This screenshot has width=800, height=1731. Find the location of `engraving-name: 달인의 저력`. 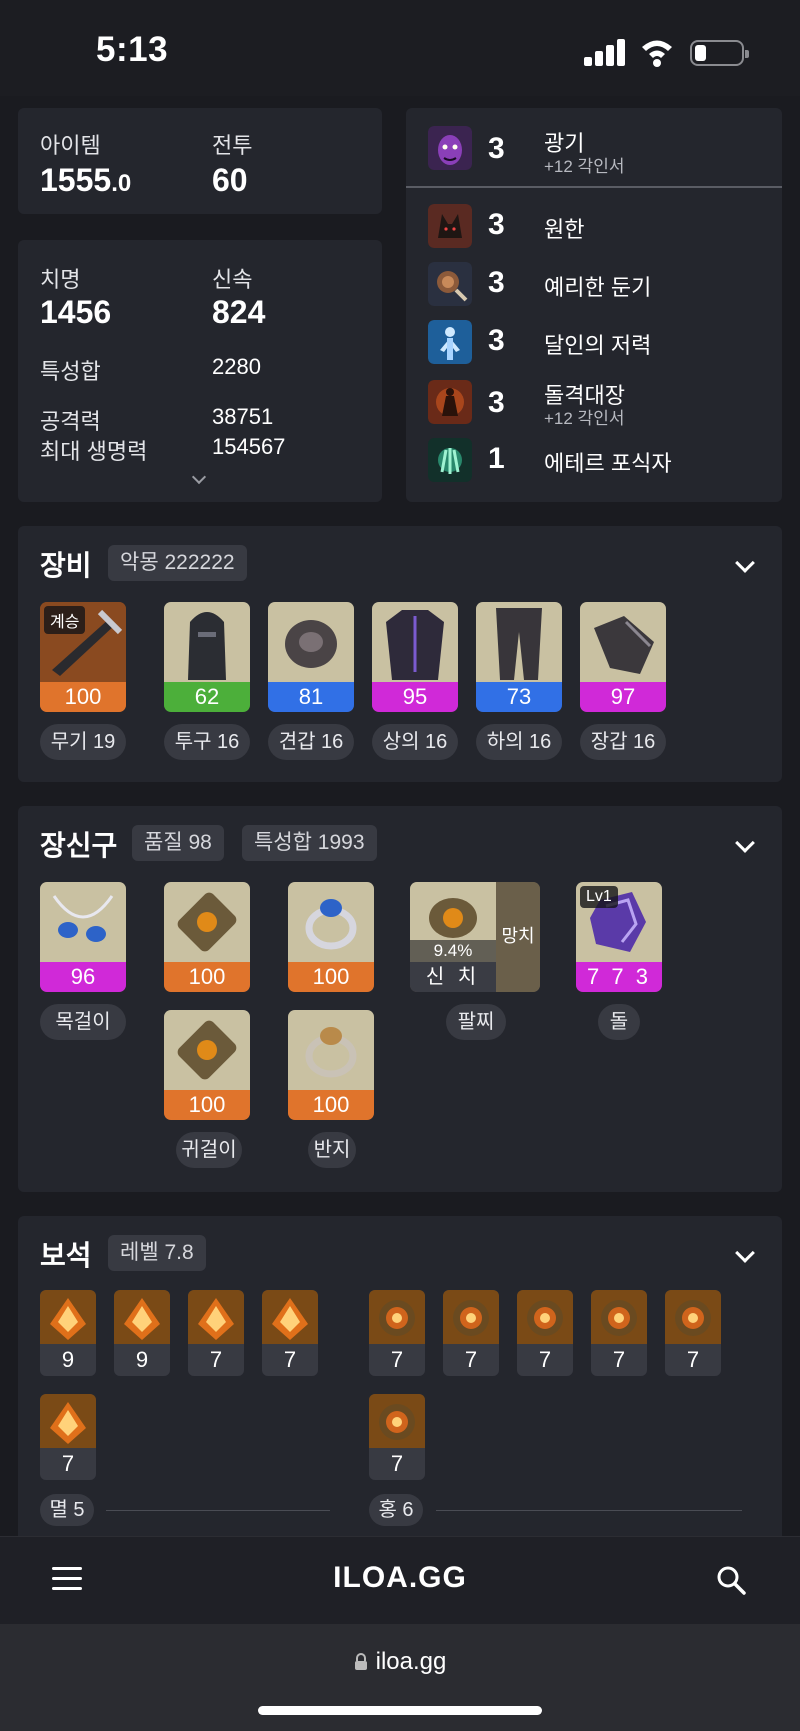

engraving-name: 달인의 저력 is located at coordinates (598, 345).